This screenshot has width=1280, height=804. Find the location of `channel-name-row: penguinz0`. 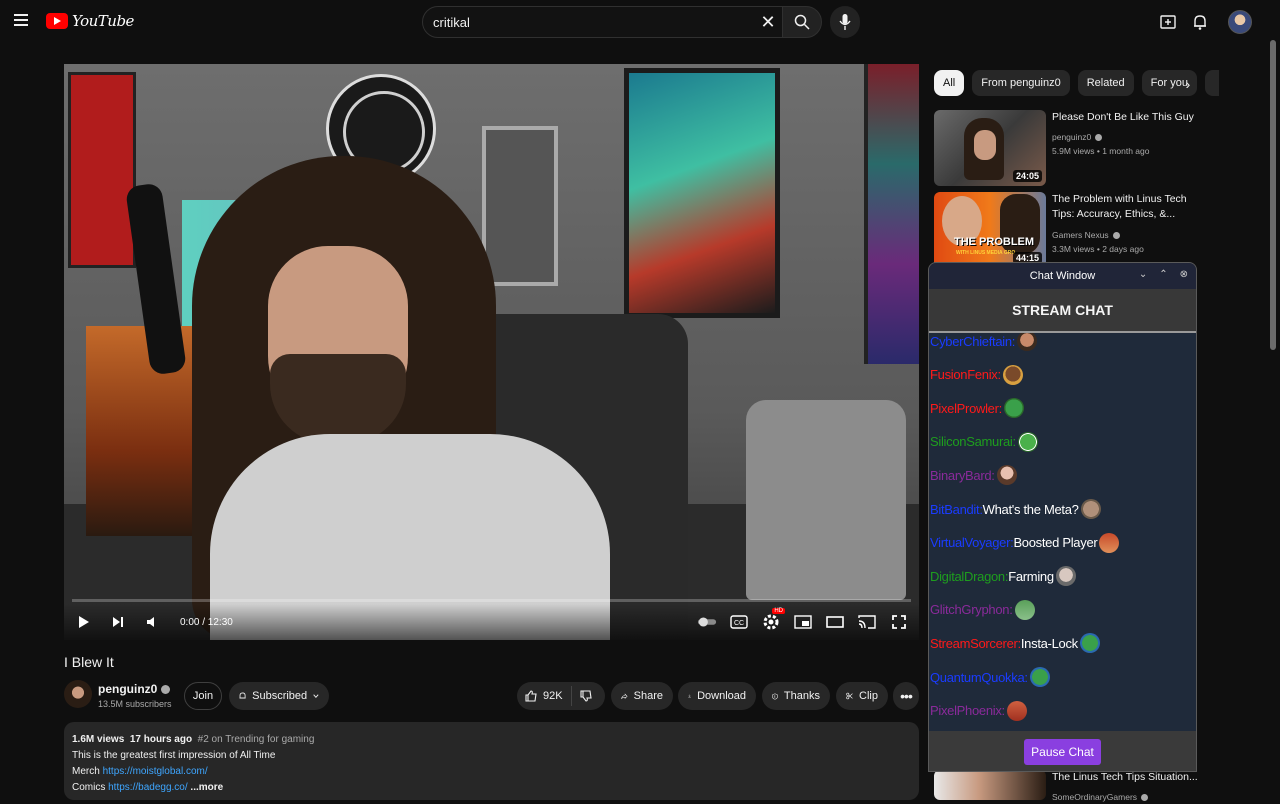

channel-name-row: penguinz0 is located at coordinates (134, 689).